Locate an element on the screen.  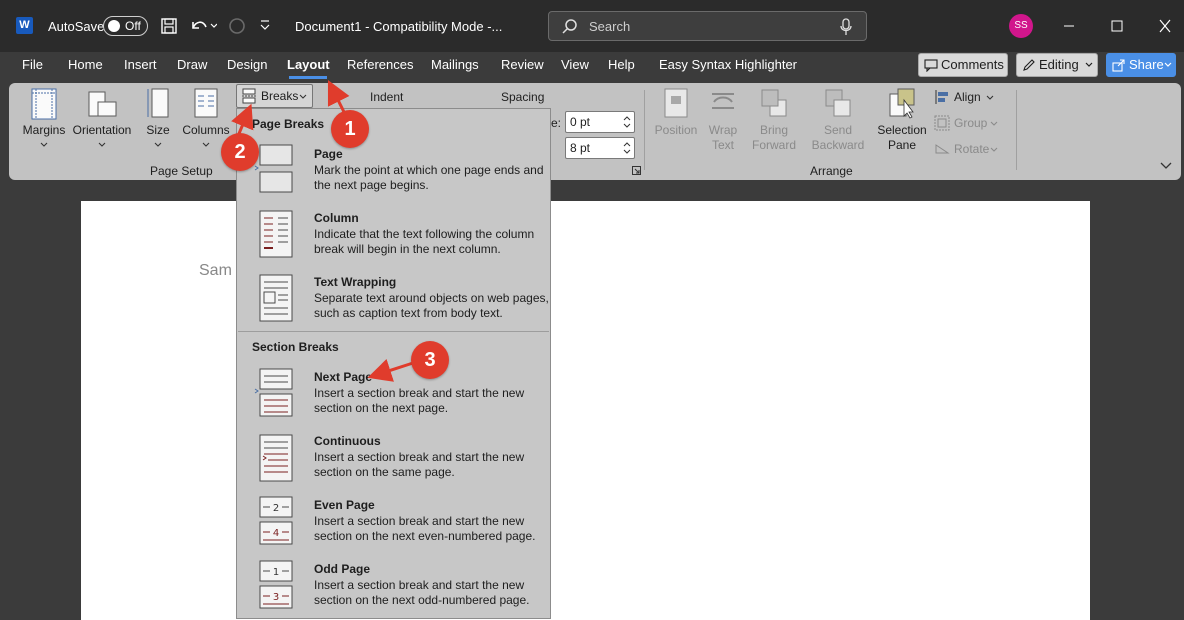
column-break-icon is located at coordinates (276, 234).